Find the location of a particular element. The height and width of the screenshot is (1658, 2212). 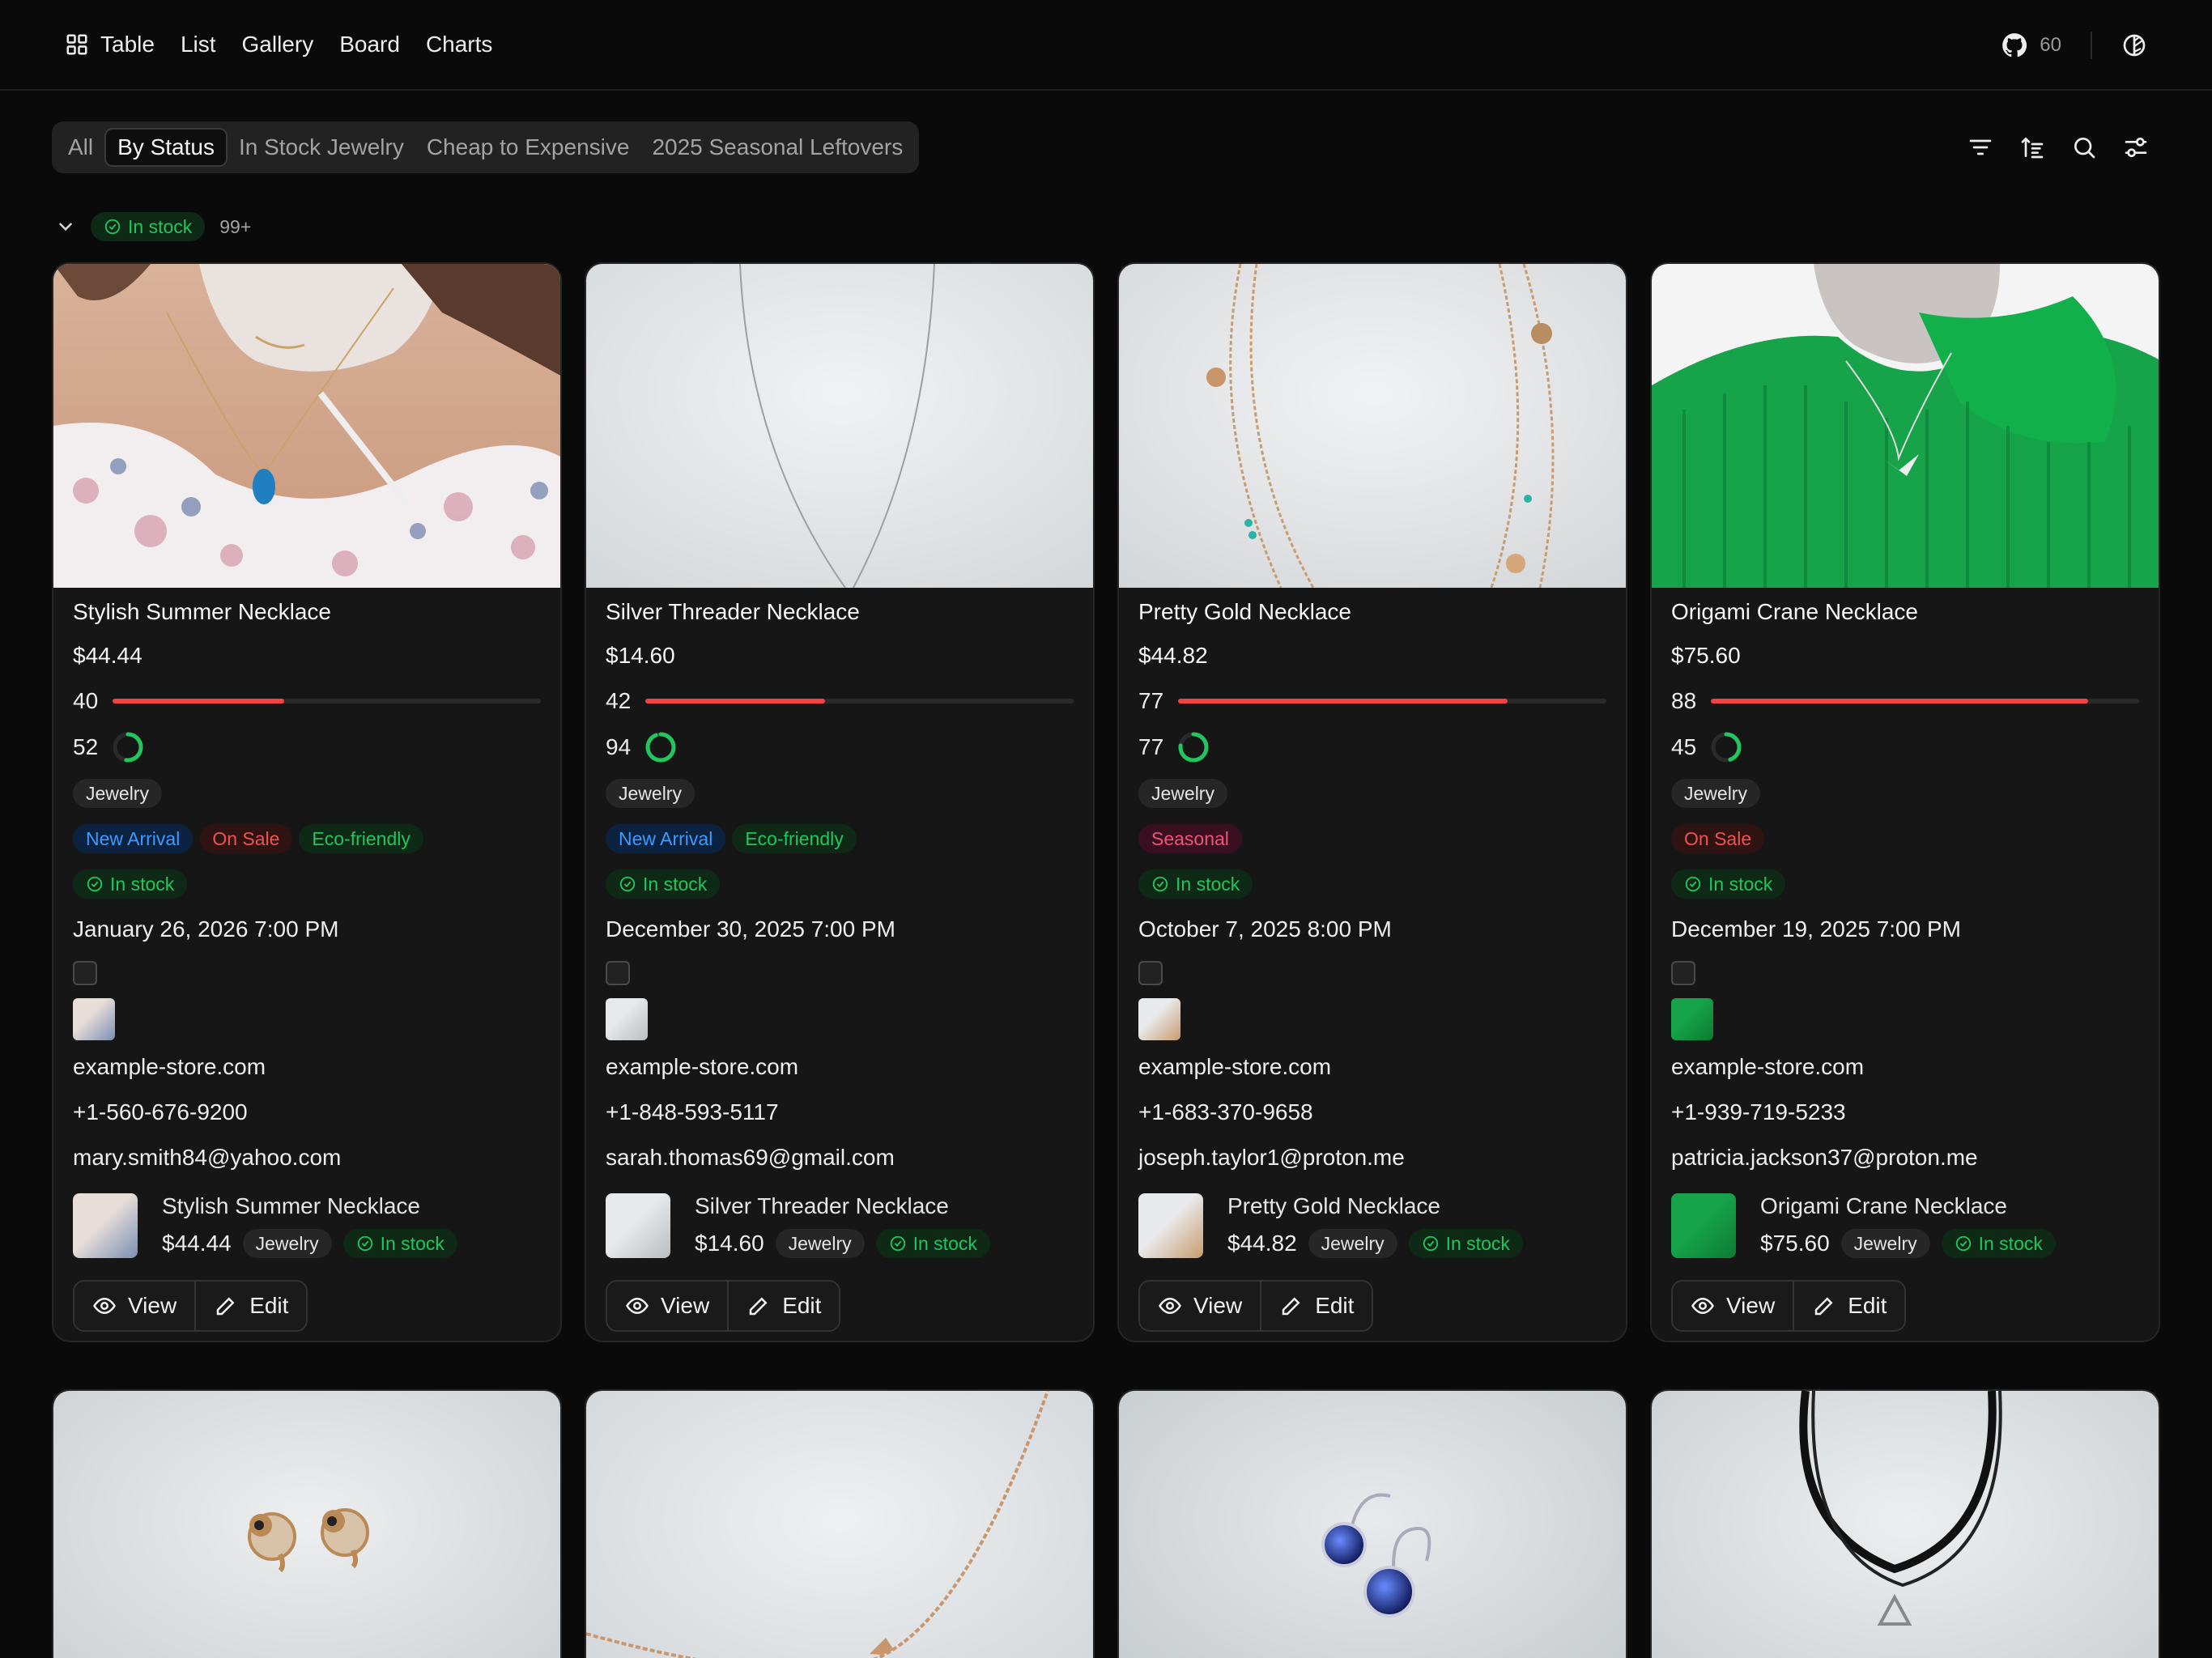

filter-button is located at coordinates (1981, 147).